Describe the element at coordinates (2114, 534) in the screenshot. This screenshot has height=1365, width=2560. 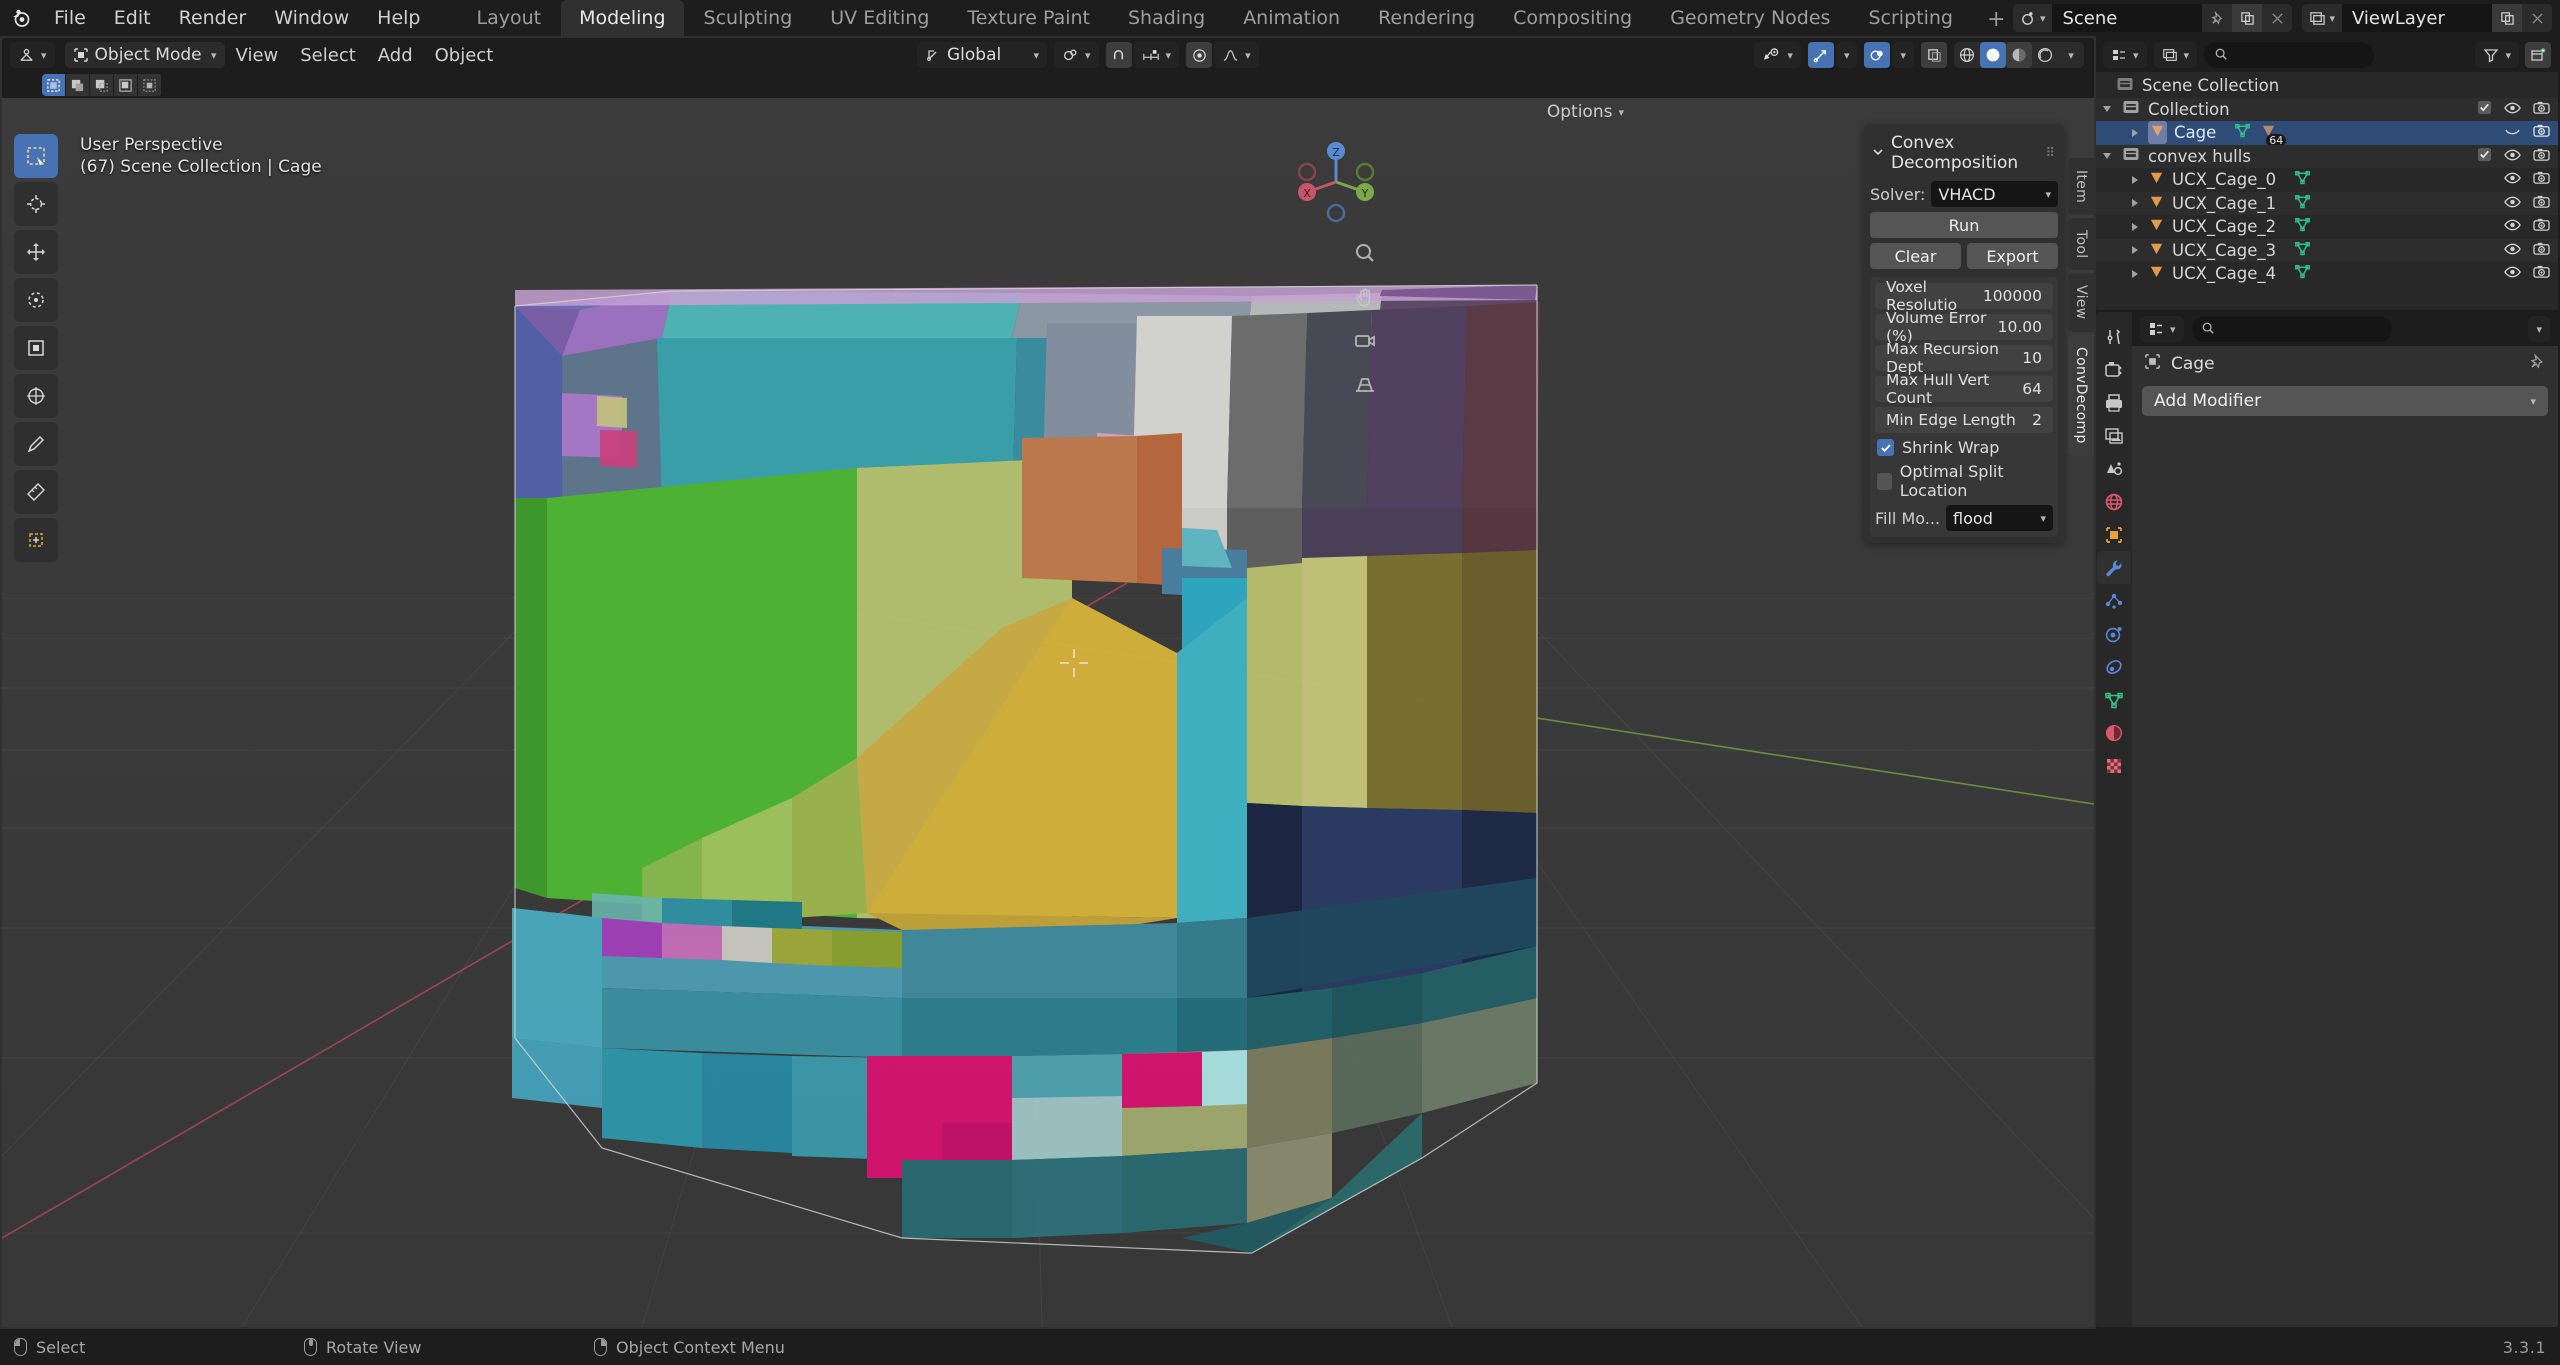
I see `properties-tab-object` at that location.